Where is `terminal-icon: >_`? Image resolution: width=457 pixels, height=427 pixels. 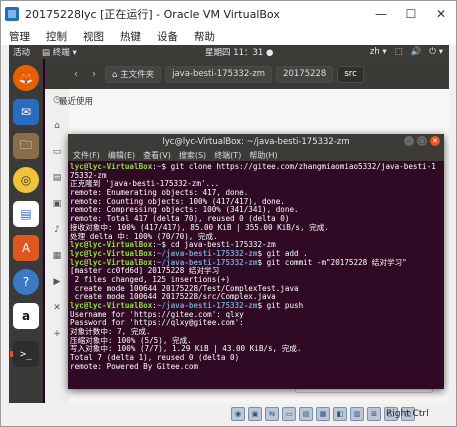 terminal-icon: >_ is located at coordinates (24, 354).